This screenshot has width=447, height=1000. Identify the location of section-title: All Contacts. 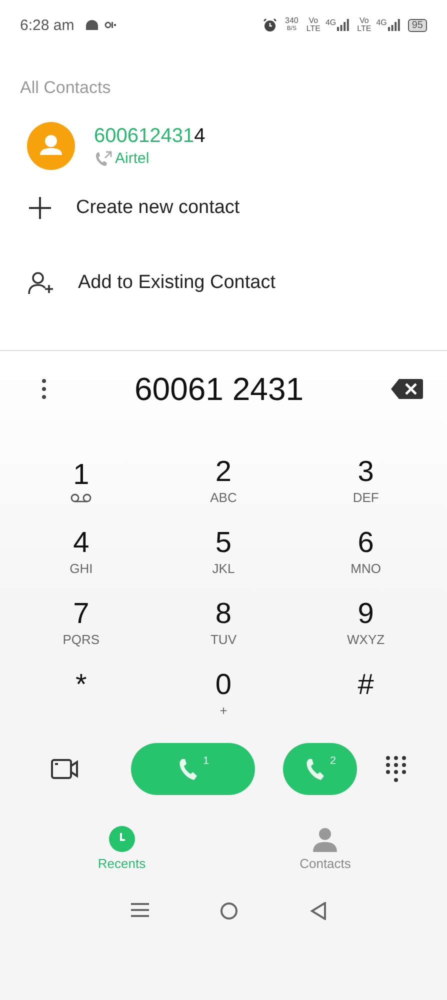
(65, 87).